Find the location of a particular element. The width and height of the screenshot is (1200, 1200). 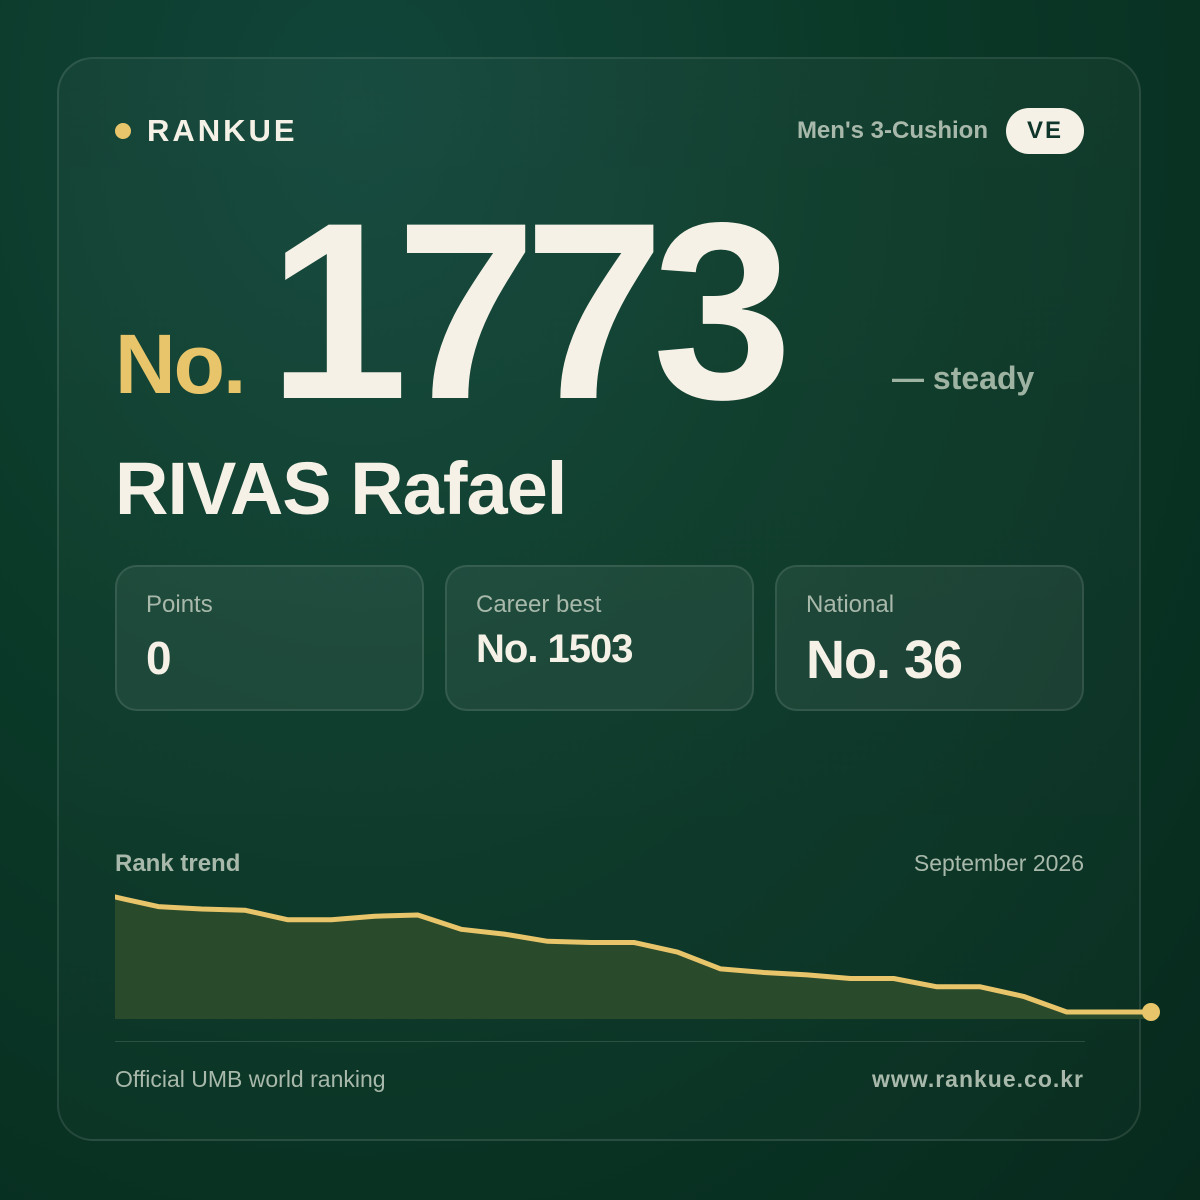

footer-divider is located at coordinates (600, 1041).